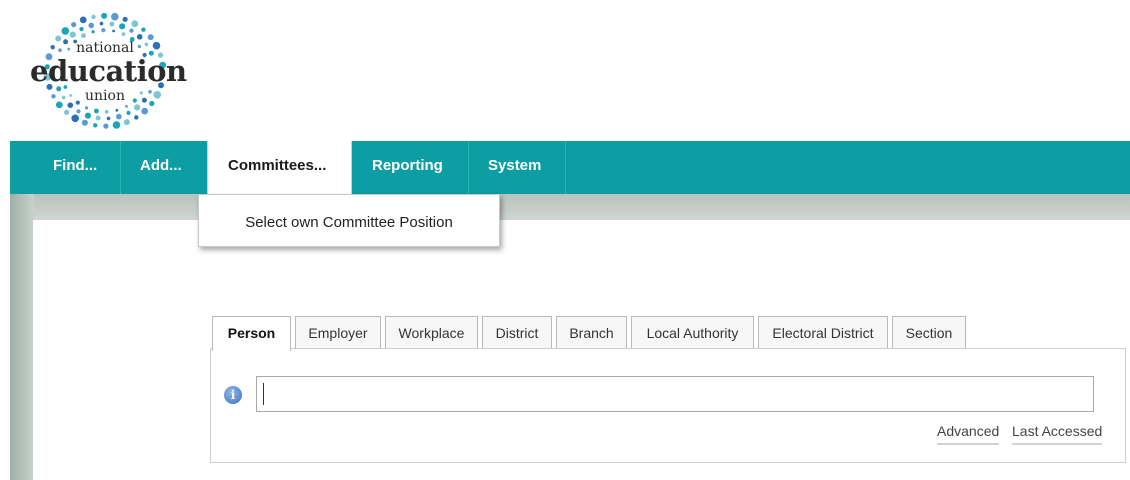 The image size is (1130, 480). I want to click on nation-education-union-logo: national education union, so click(108, 70).